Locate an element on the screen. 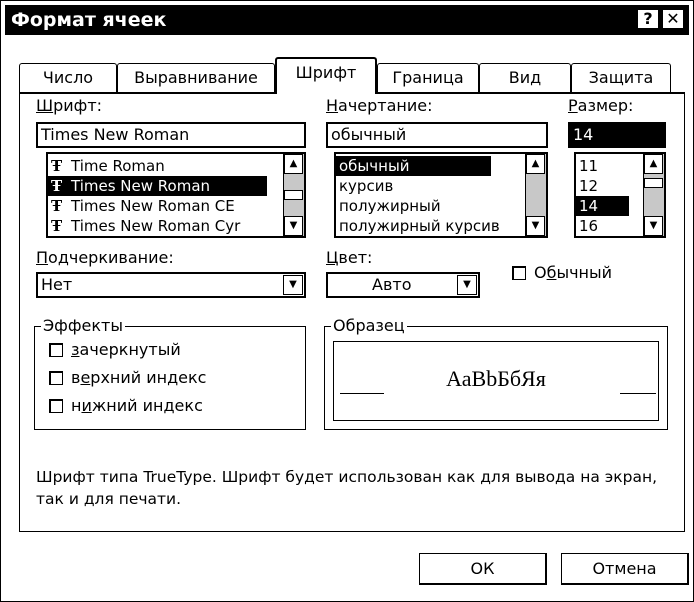  tab-font: Шрифт is located at coordinates (326, 75).